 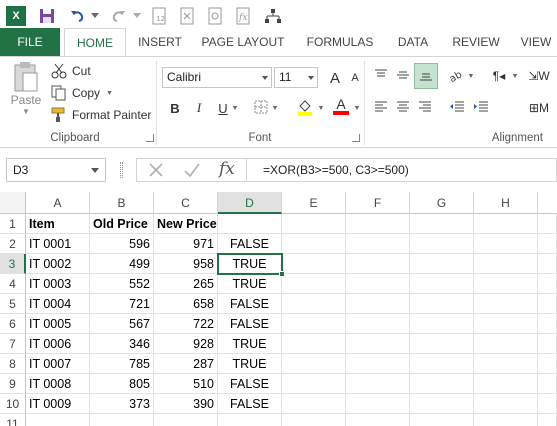 I want to click on formula-input: =XOR(B3>=500, C3>=500), so click(x=401, y=170).